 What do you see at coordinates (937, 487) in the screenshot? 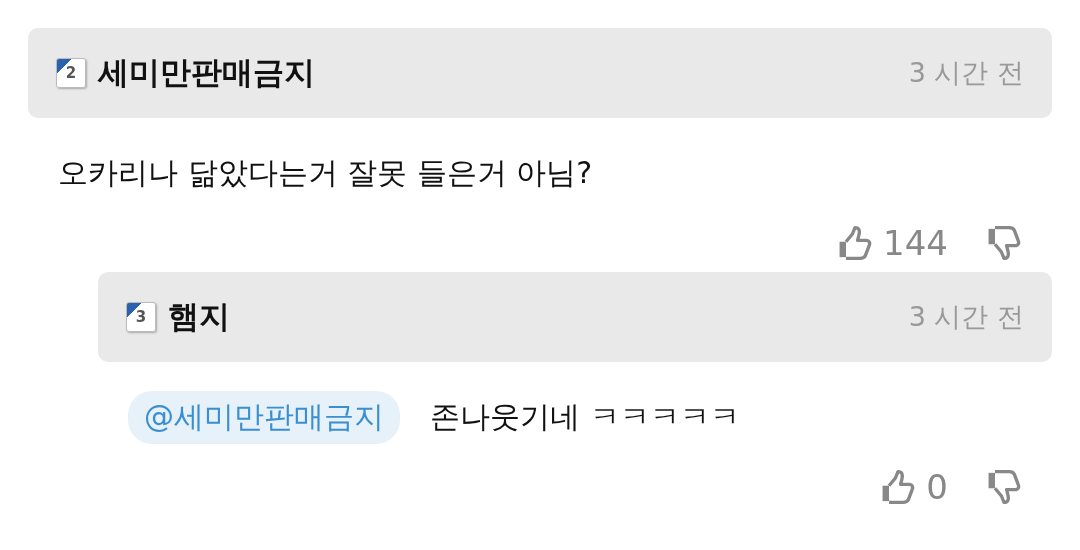
I see `like-count: 0` at bounding box center [937, 487].